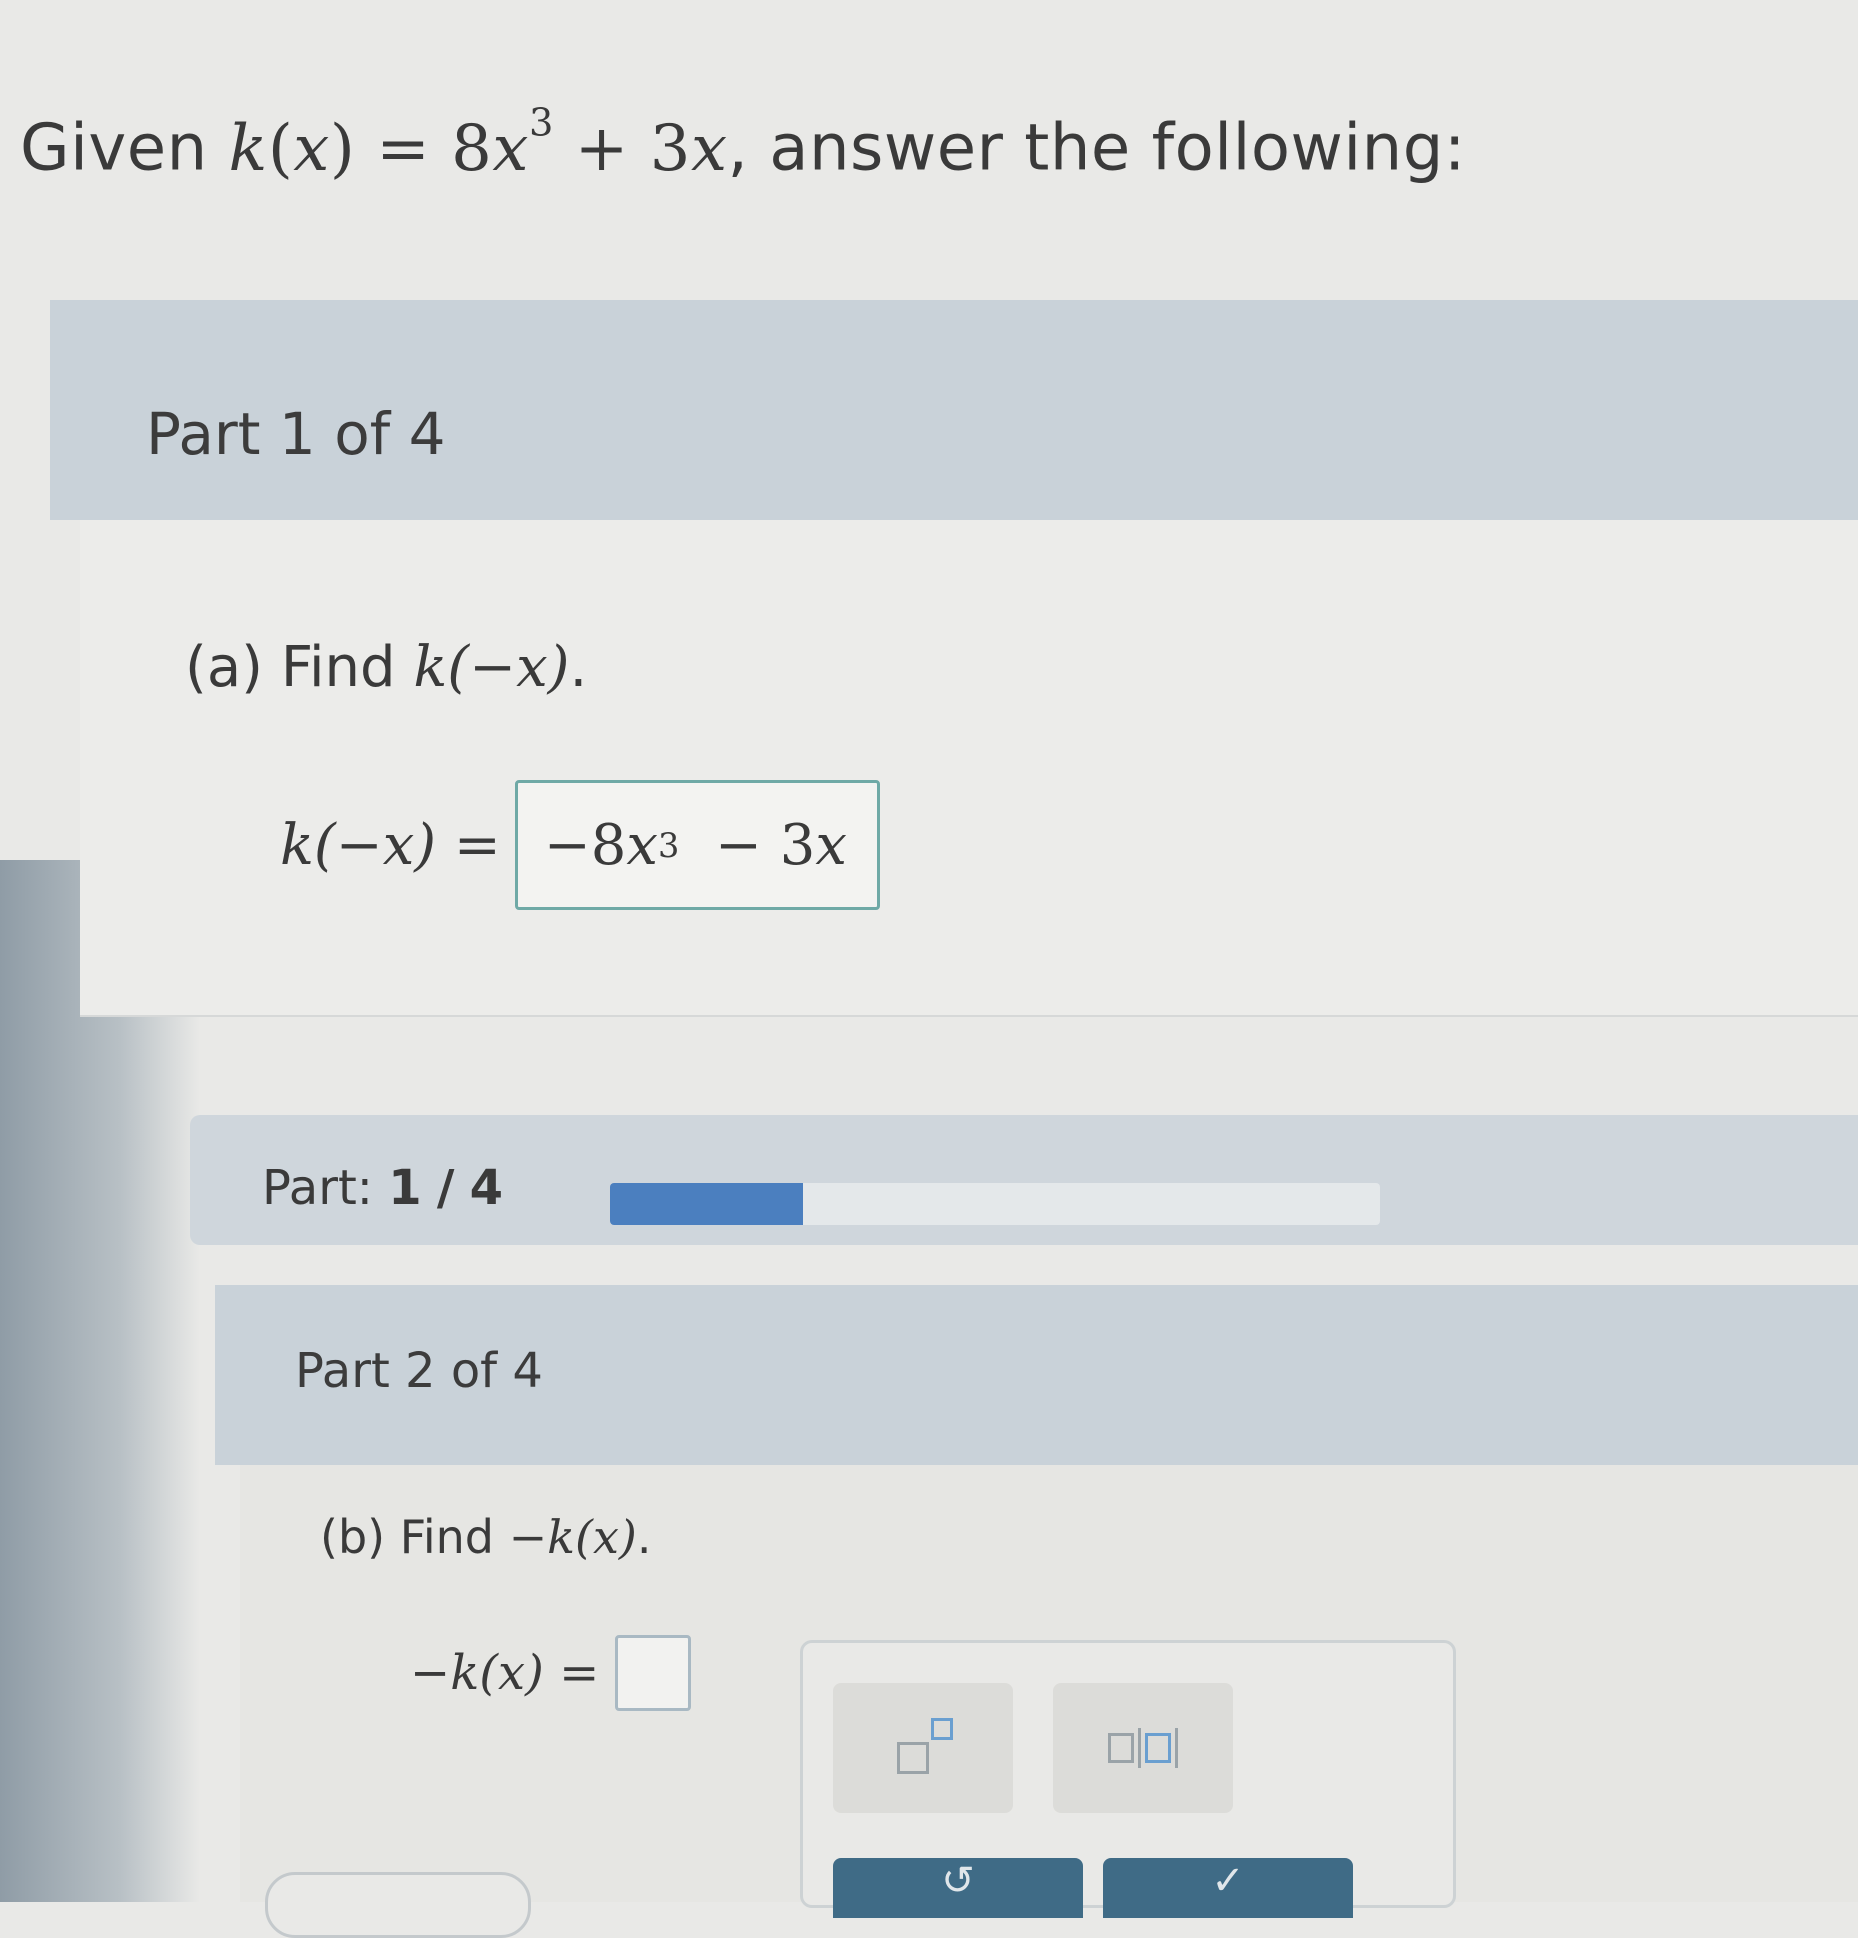 This screenshot has width=1858, height=1938. Describe the element at coordinates (995, 1204) in the screenshot. I see `progress-bar` at that location.